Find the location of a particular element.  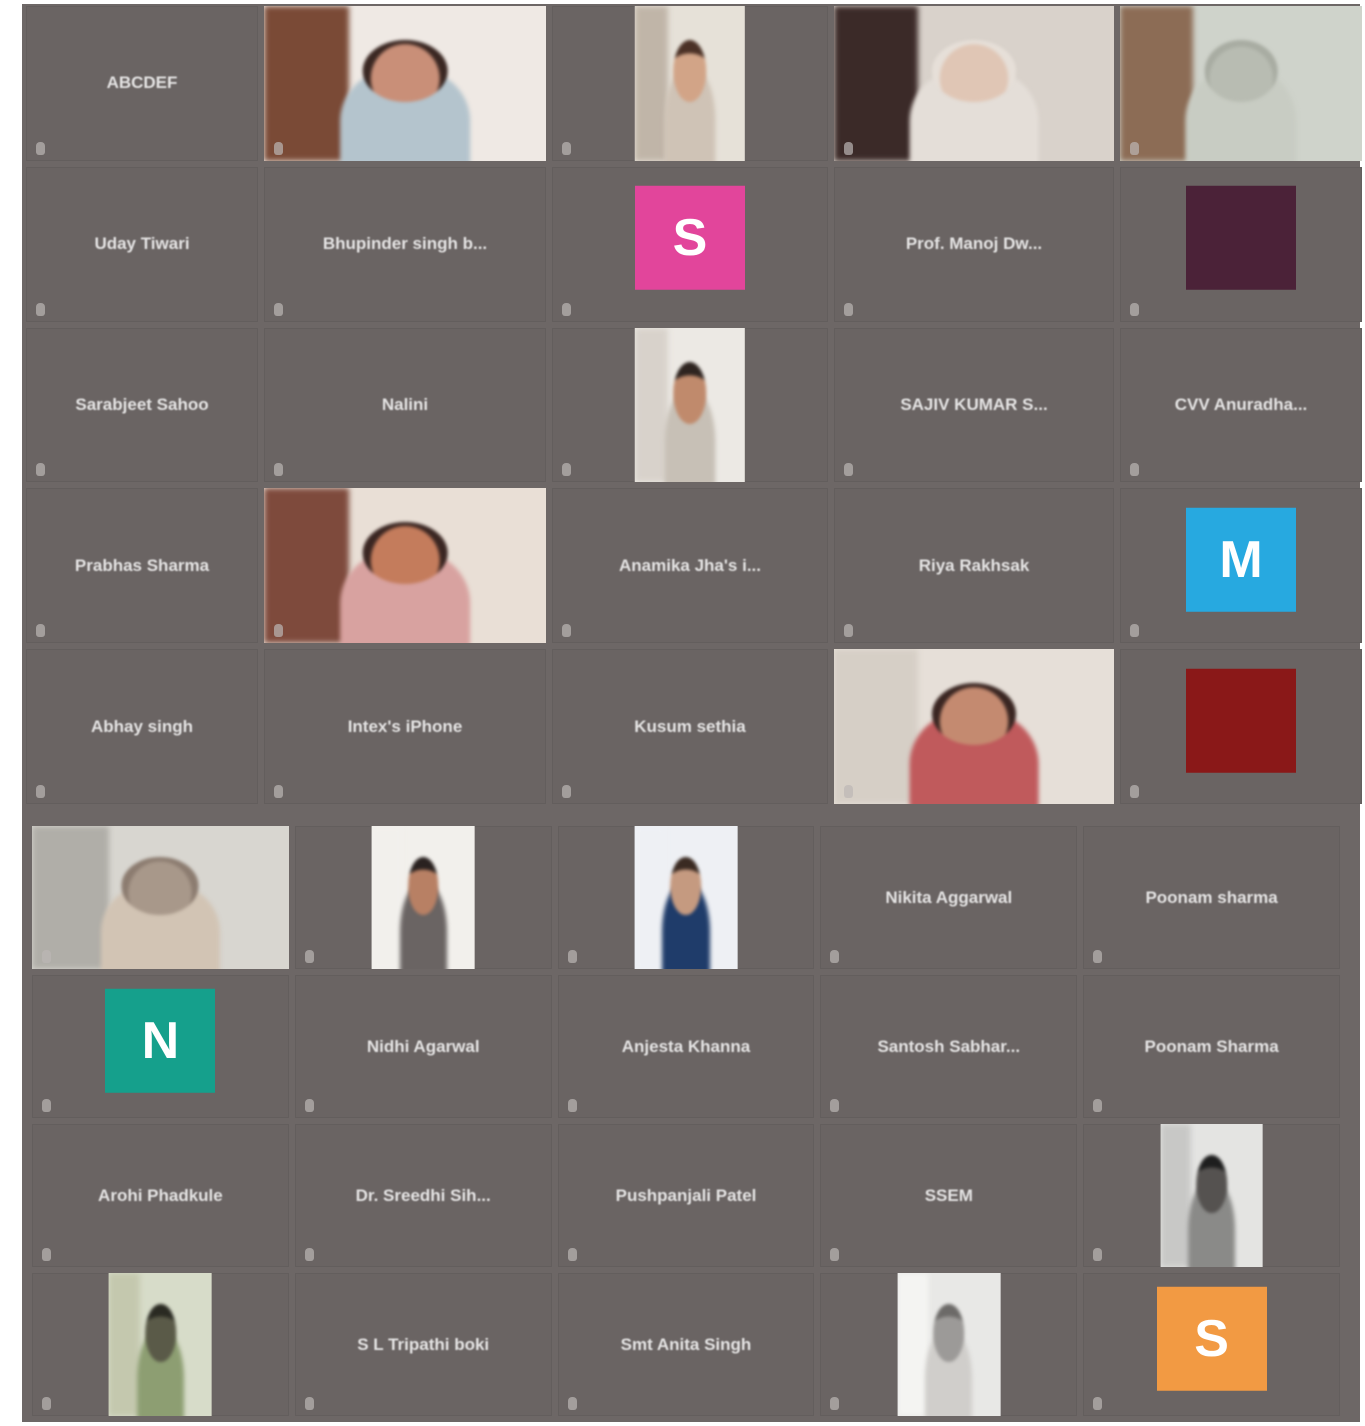

participant-name: SSEM is located at coordinates (948, 1195).